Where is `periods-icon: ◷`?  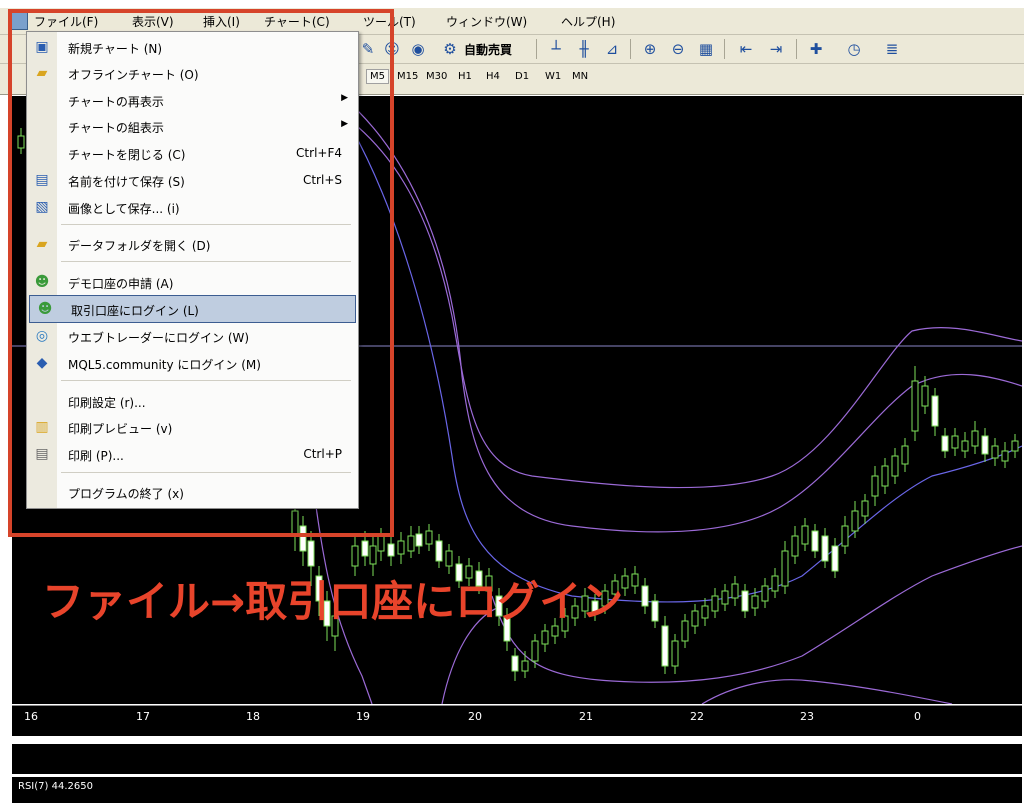 periods-icon: ◷ is located at coordinates (854, 49).